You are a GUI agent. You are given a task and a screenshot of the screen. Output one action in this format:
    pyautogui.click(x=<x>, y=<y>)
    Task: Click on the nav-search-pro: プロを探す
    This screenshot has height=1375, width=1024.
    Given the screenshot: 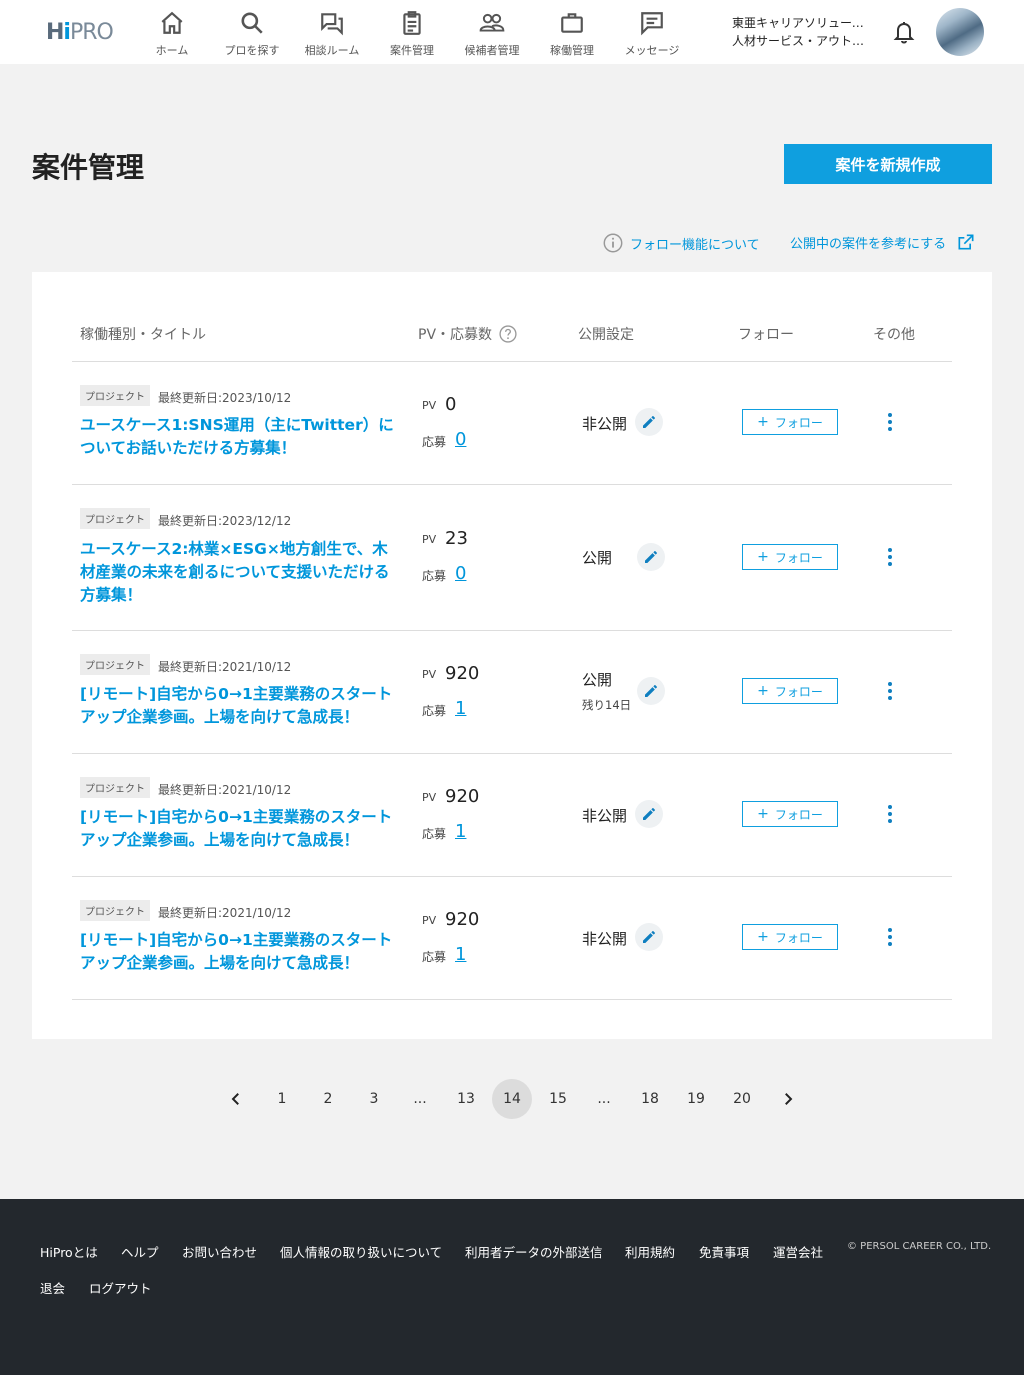 What is the action you would take?
    pyautogui.click(x=252, y=32)
    